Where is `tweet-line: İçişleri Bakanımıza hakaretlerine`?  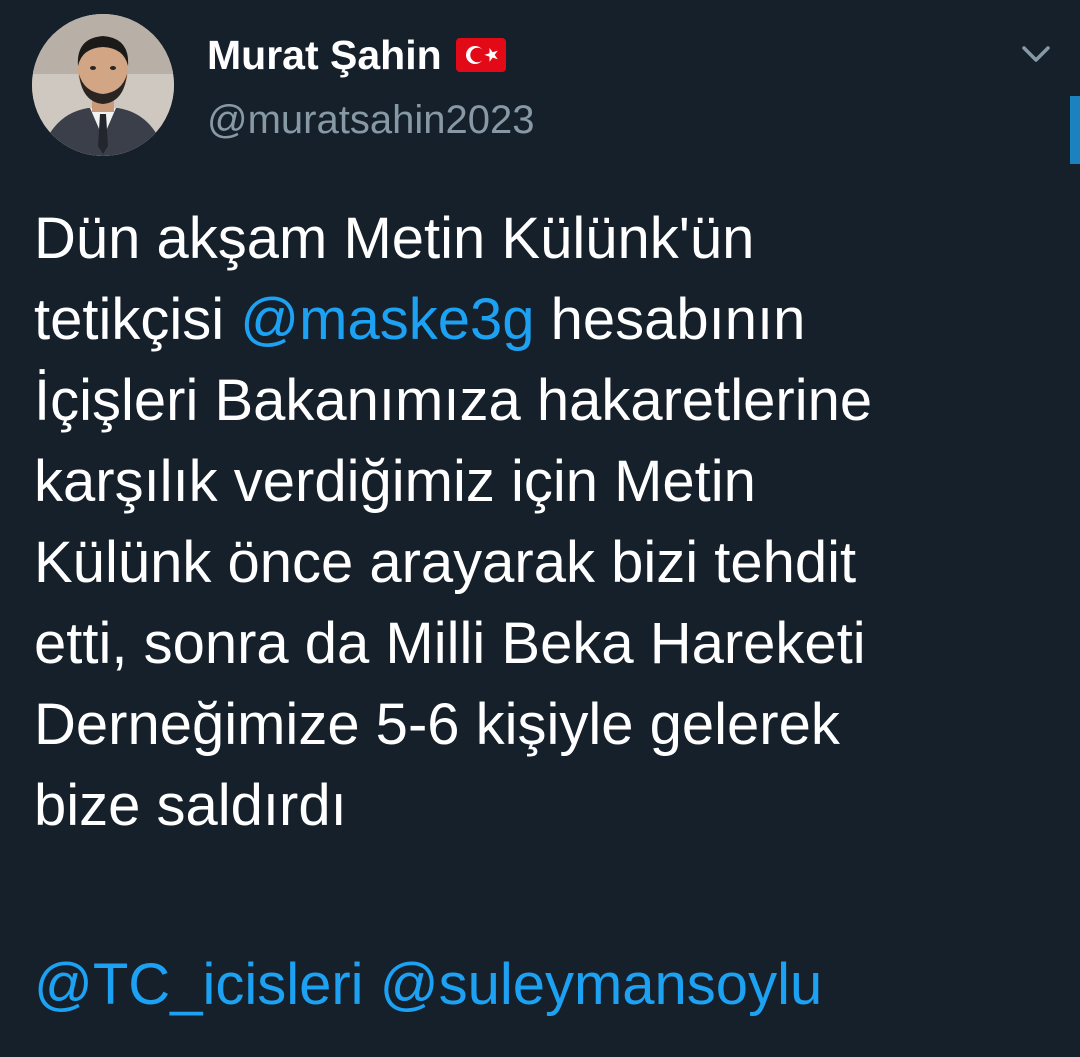 tweet-line: İçişleri Bakanımıza hakaretlerine is located at coordinates (453, 400).